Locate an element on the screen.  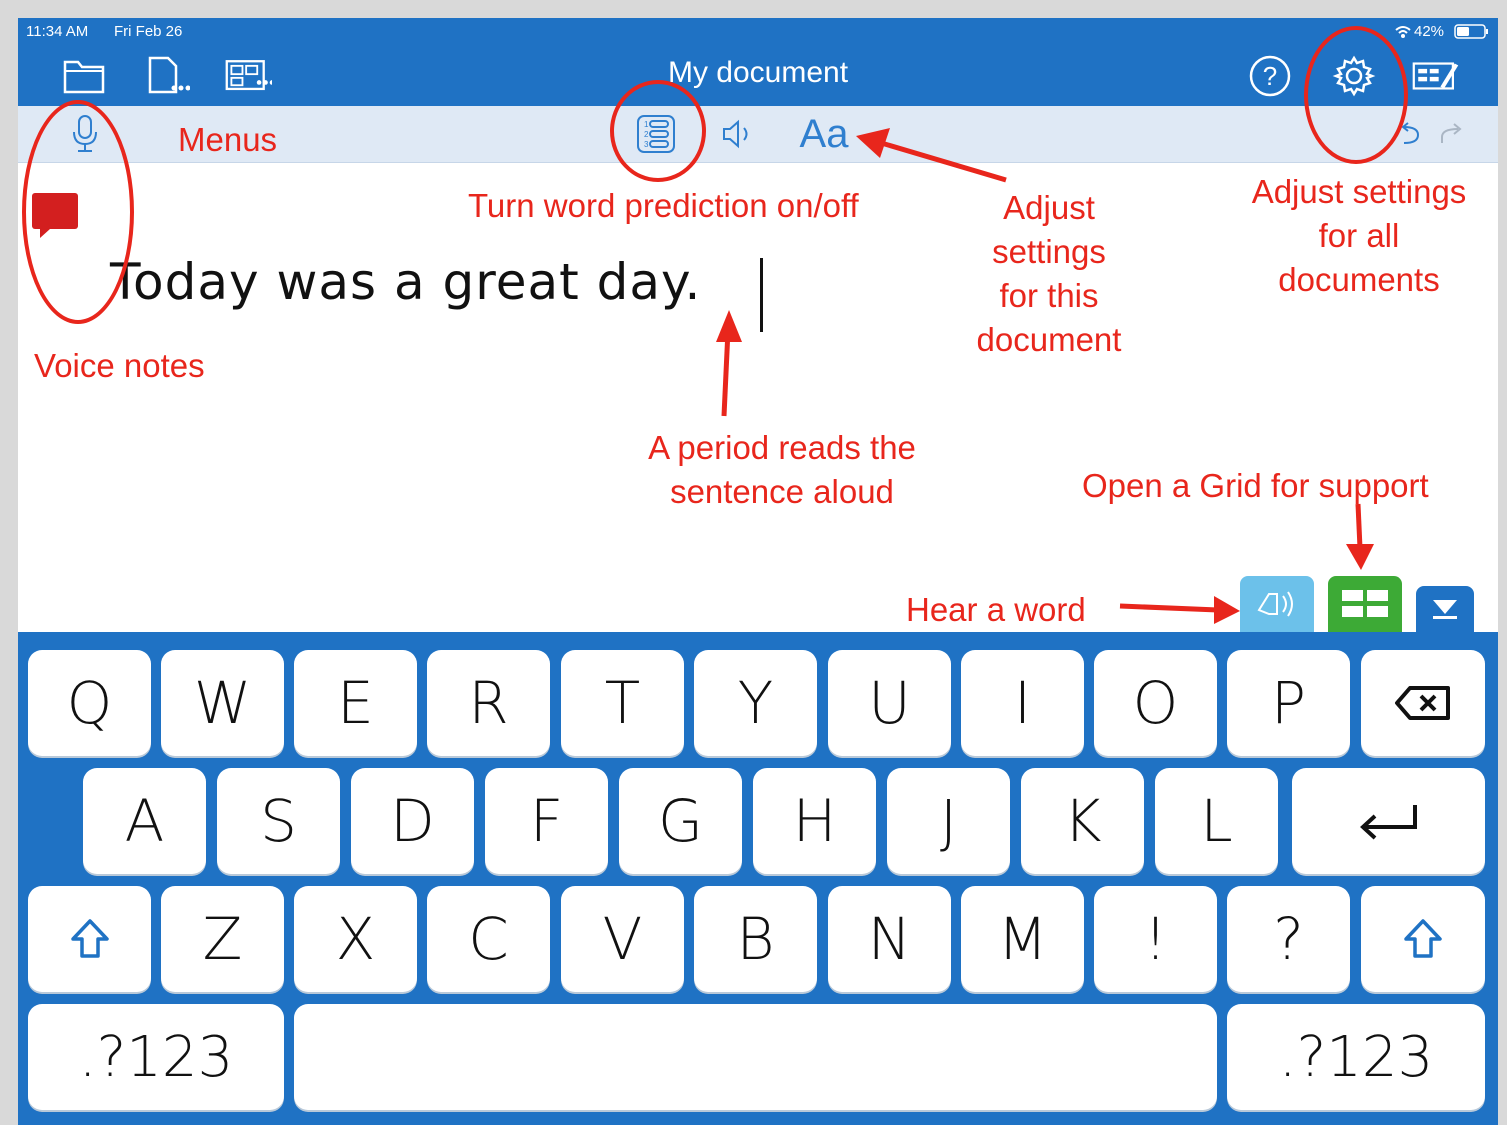
backspace-key is located at coordinates (1423, 703).